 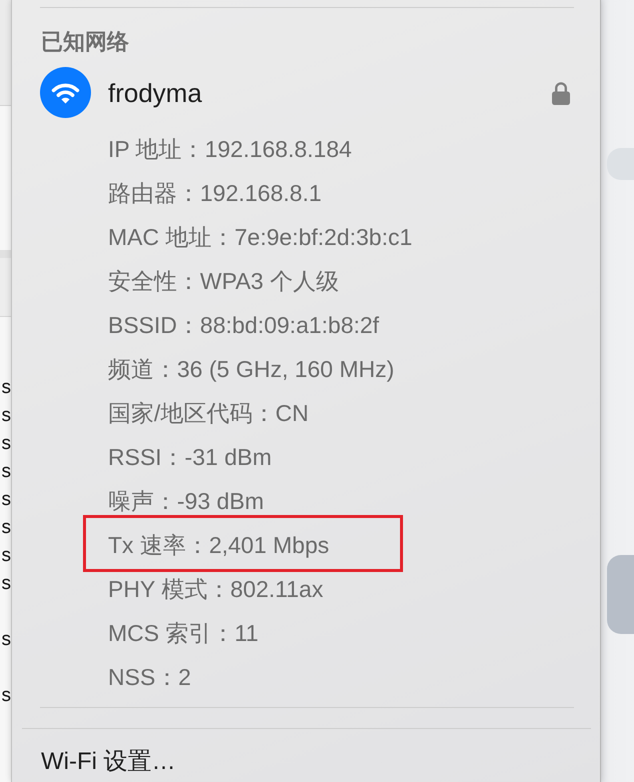 What do you see at coordinates (150, 677) in the screenshot?
I see `network-detail: NSS：2` at bounding box center [150, 677].